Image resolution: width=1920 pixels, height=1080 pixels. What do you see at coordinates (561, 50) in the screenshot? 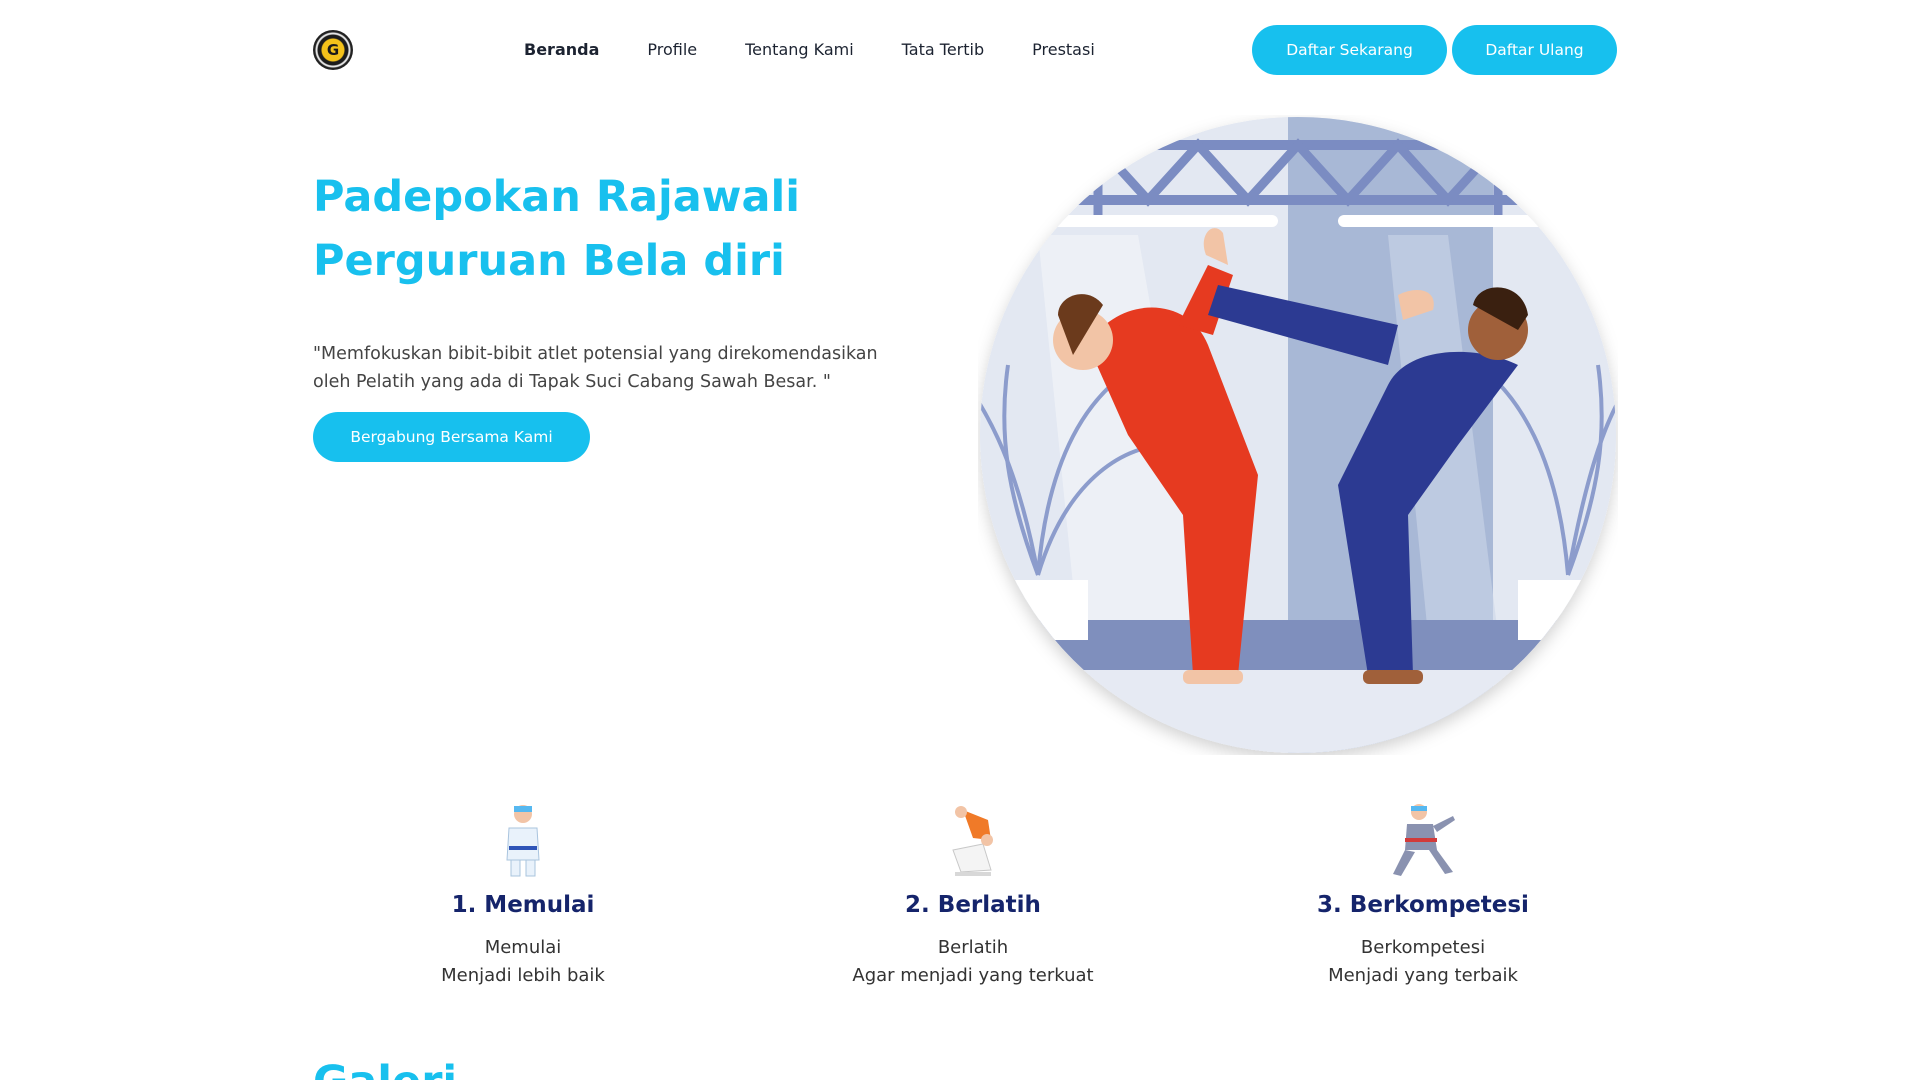
I see `nav-beranda: Beranda` at bounding box center [561, 50].